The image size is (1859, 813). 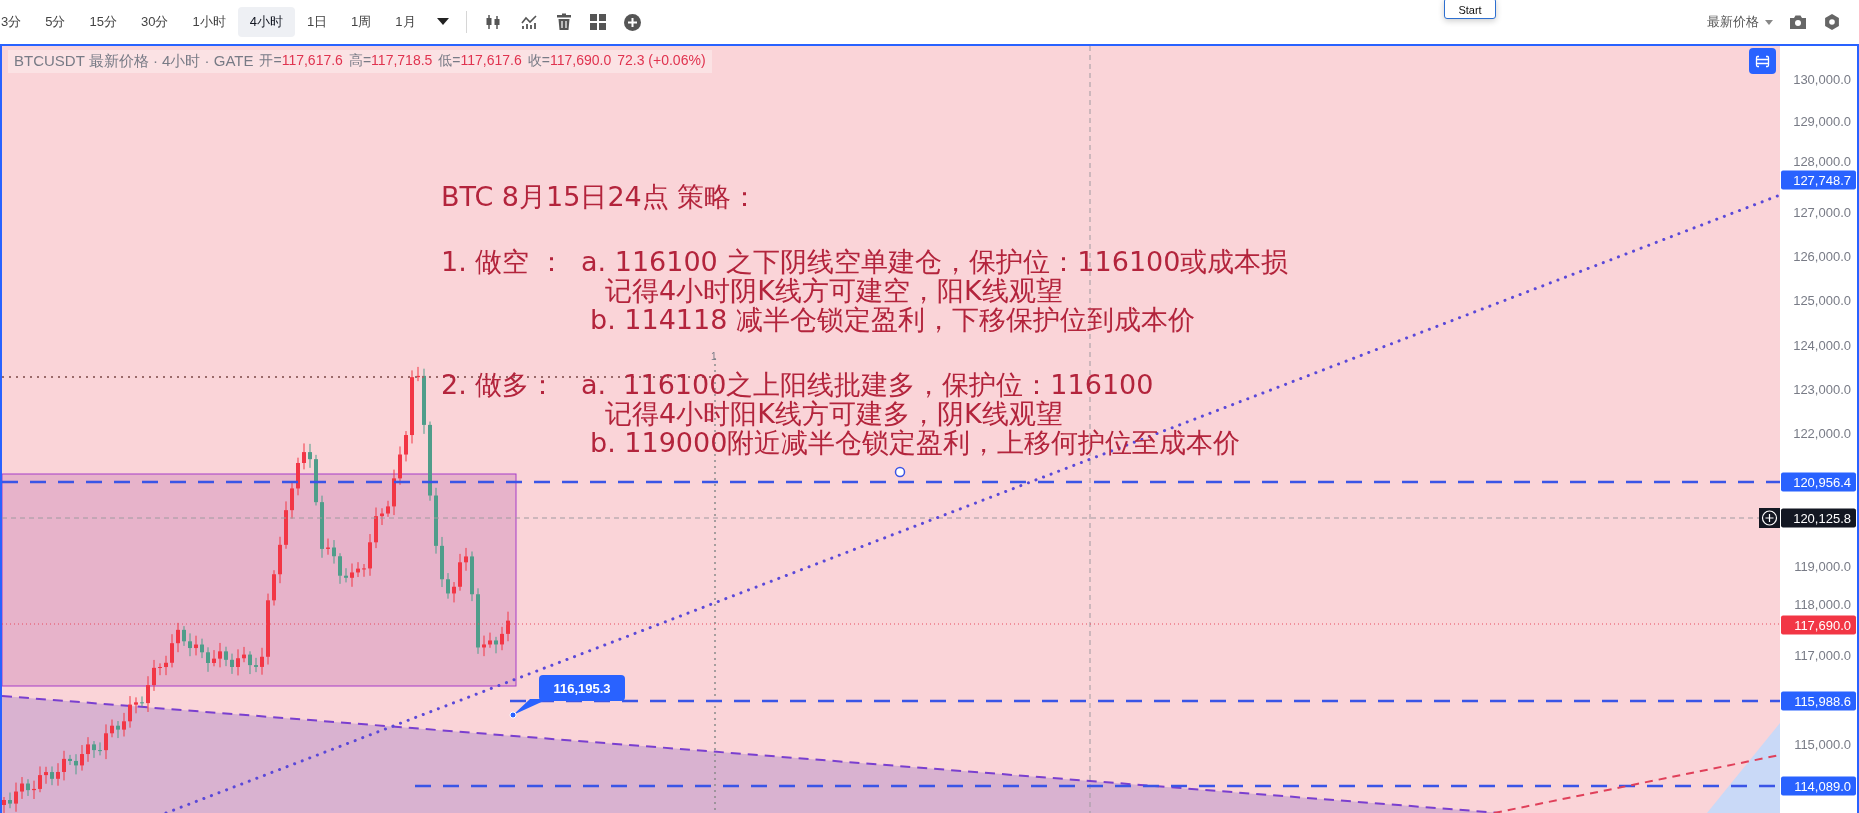 I want to click on price-badge: 120,956.4, so click(x=1818, y=482).